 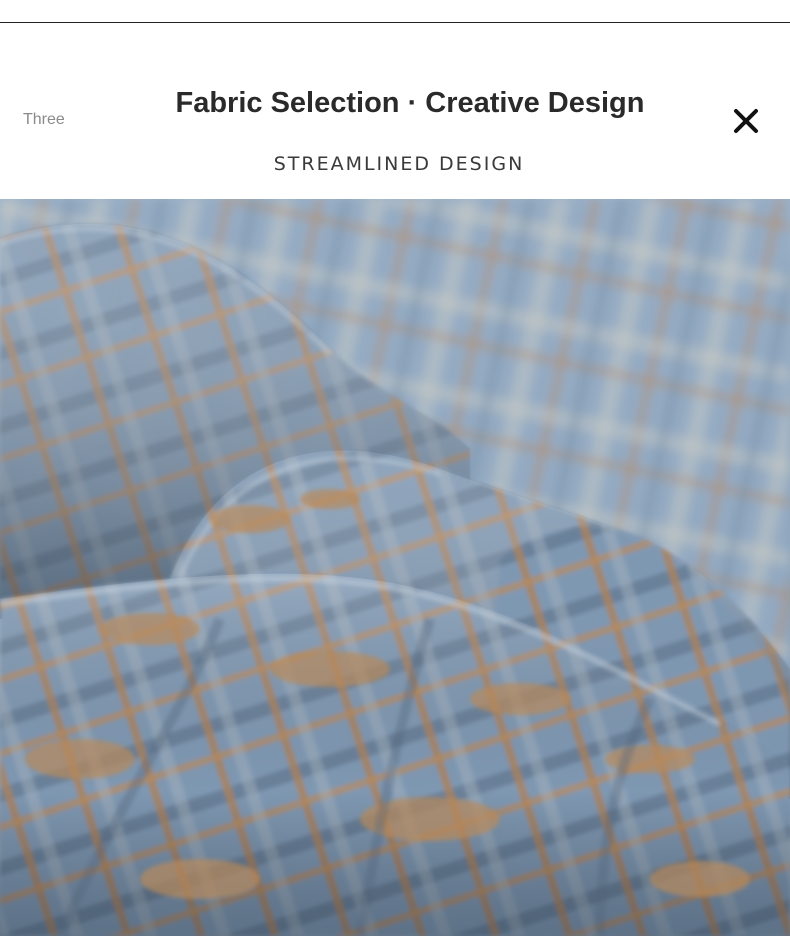 I want to click on close-icon, so click(x=746, y=121).